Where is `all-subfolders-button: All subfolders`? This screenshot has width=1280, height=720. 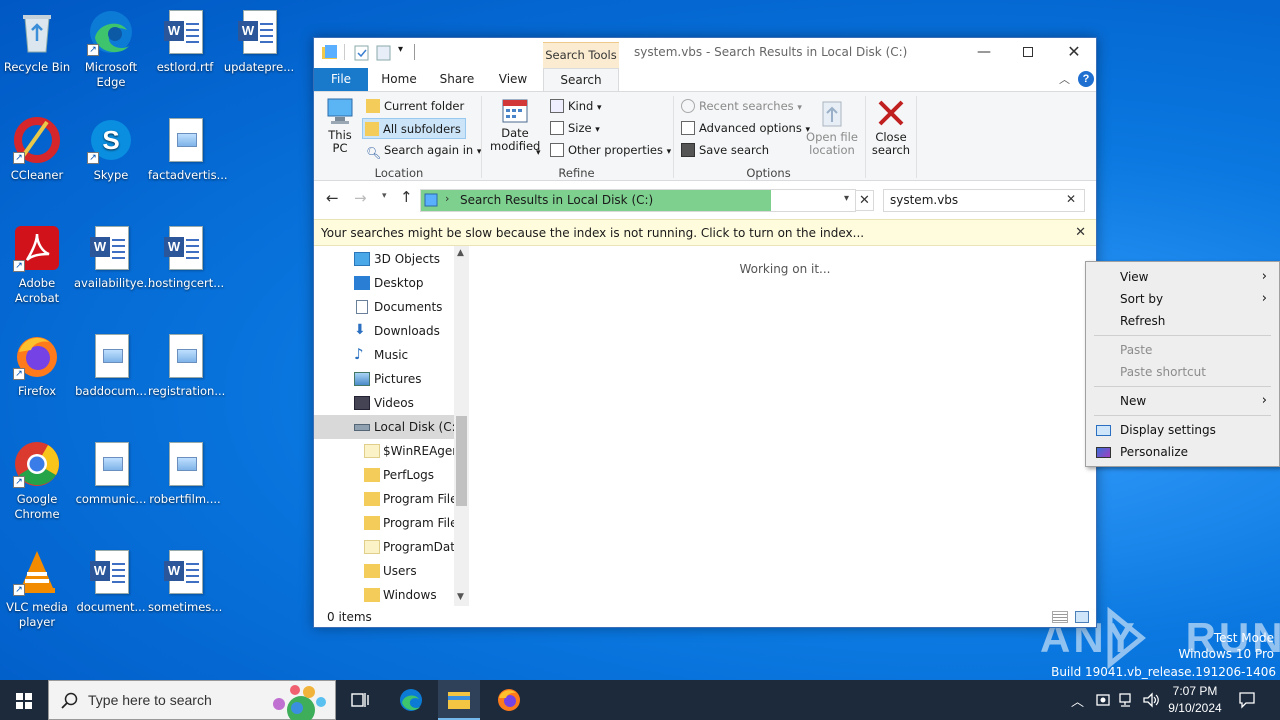 all-subfolders-button: All subfolders is located at coordinates (414, 128).